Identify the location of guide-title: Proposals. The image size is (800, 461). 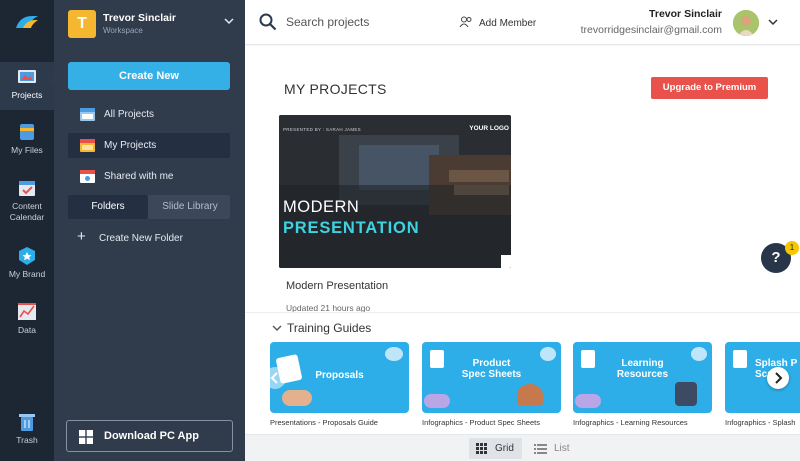
(339, 375).